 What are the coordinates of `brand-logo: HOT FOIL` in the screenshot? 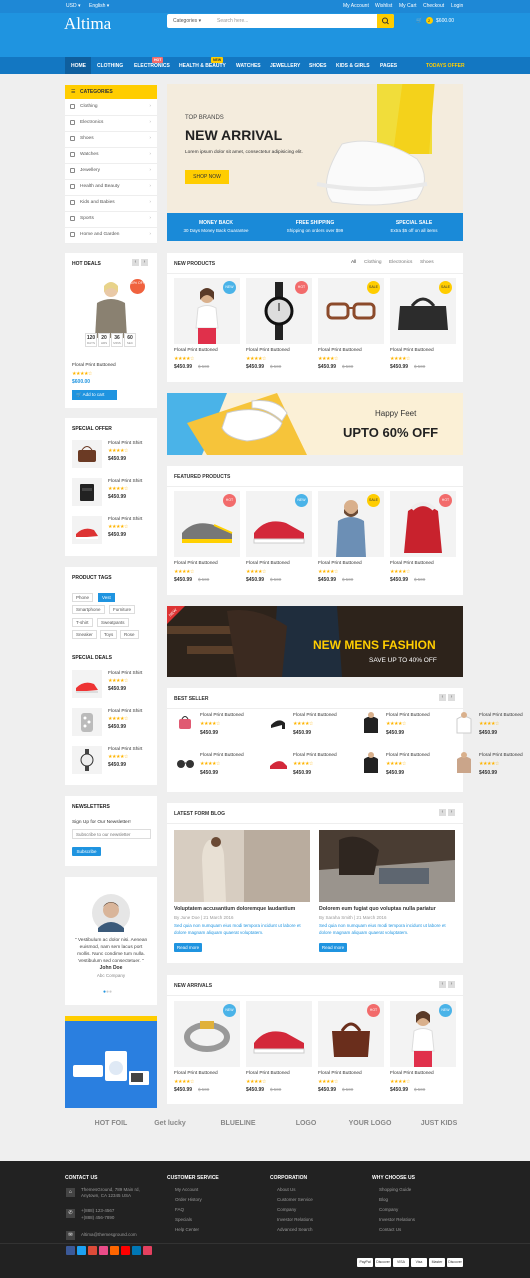 It's located at (111, 1123).